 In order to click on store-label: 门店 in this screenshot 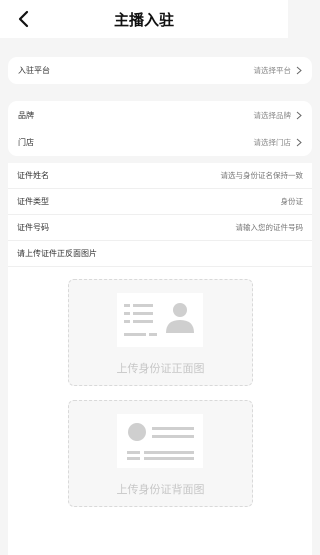, I will do `click(26, 142)`.